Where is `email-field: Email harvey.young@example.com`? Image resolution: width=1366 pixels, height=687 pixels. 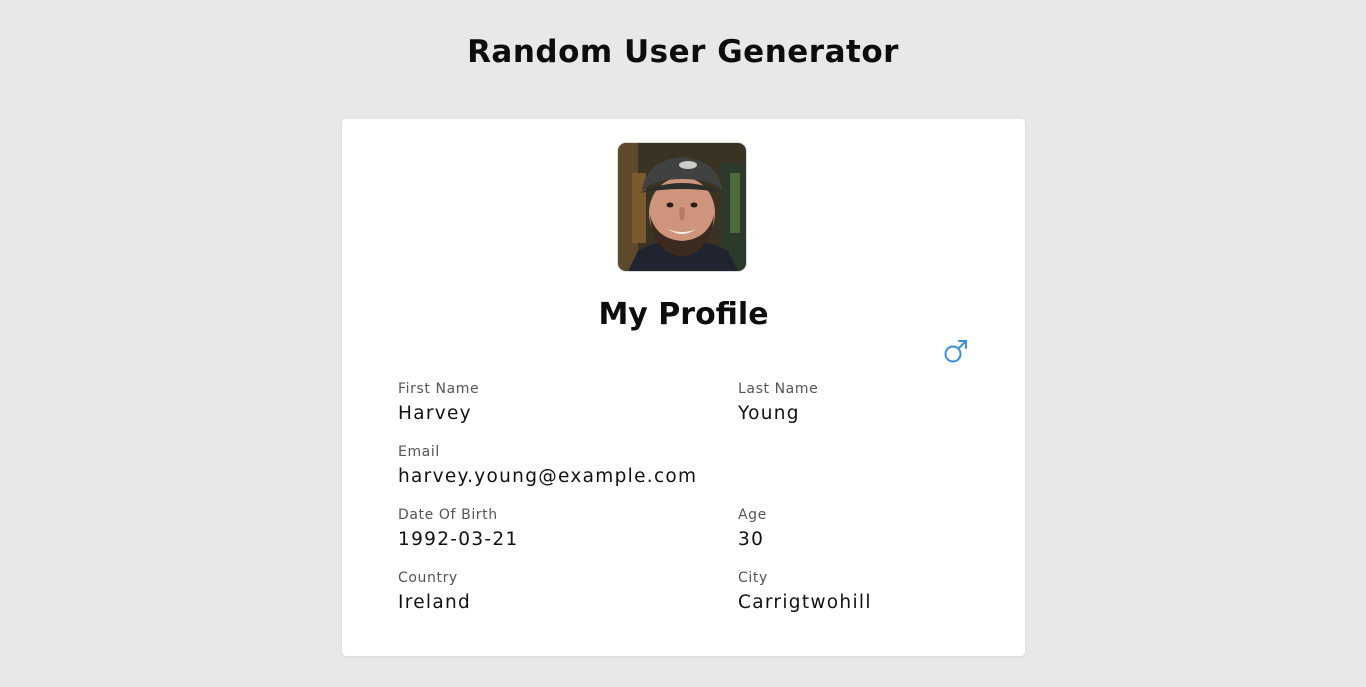
email-field: Email harvey.young@example.com is located at coordinates (547, 465).